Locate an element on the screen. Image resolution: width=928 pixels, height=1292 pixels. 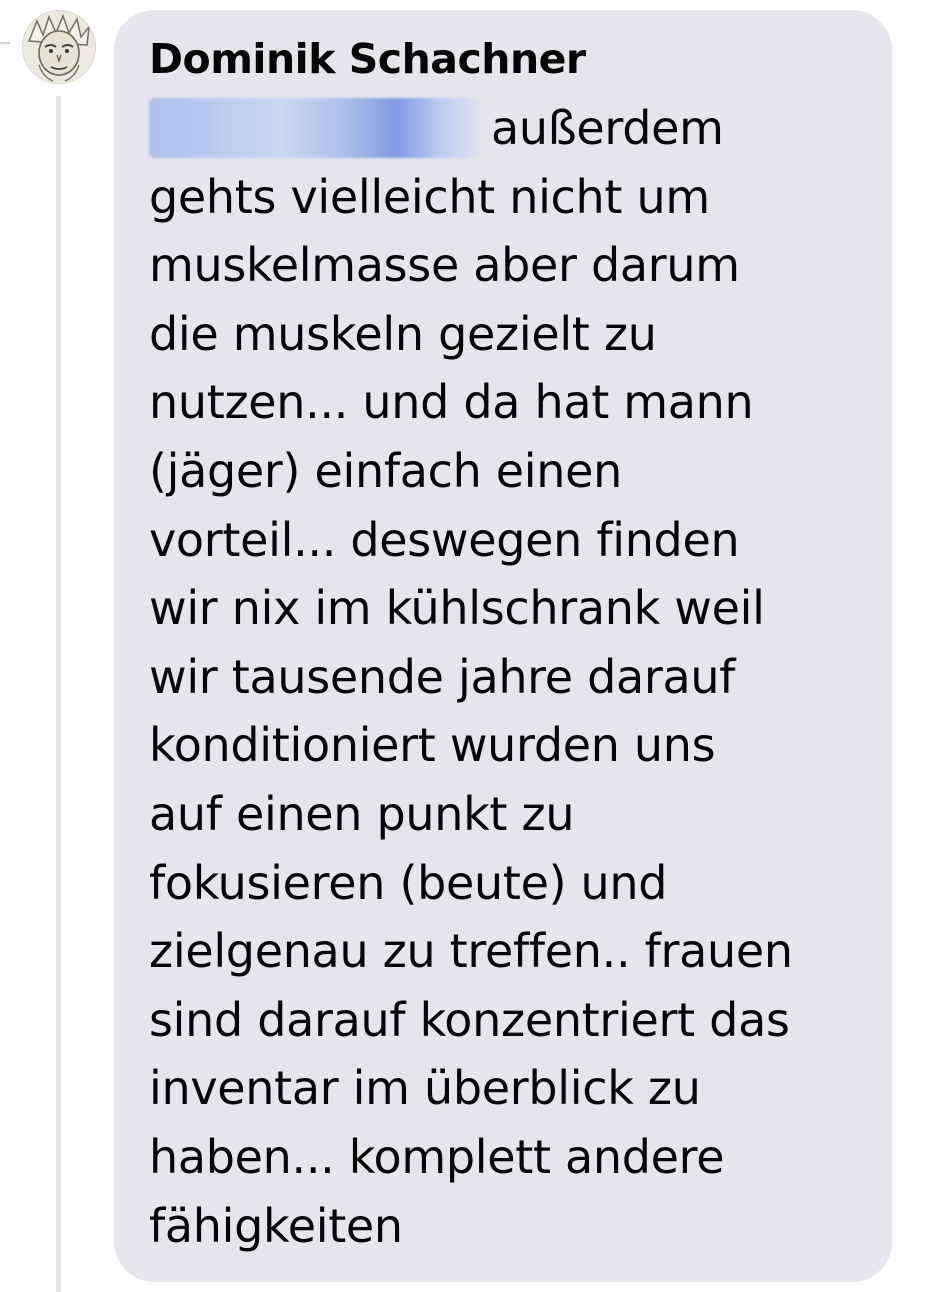
comment-line: (jäger) einfach einen is located at coordinates (385, 470).